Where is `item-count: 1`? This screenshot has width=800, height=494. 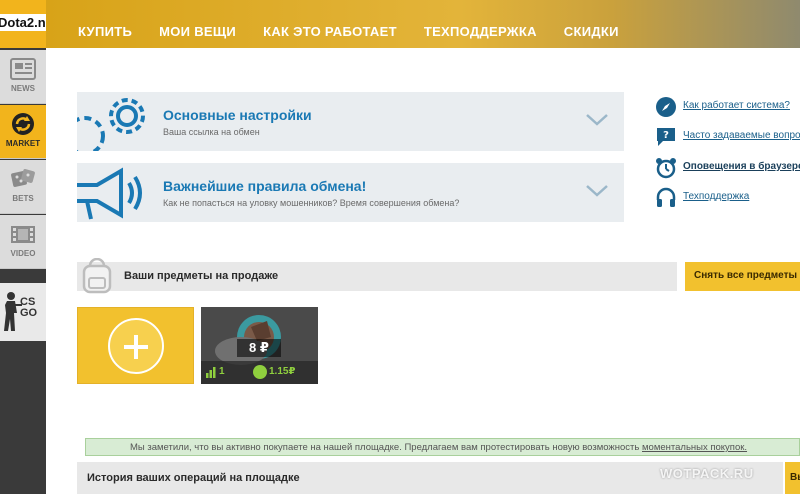
item-count: 1 is located at coordinates (222, 371).